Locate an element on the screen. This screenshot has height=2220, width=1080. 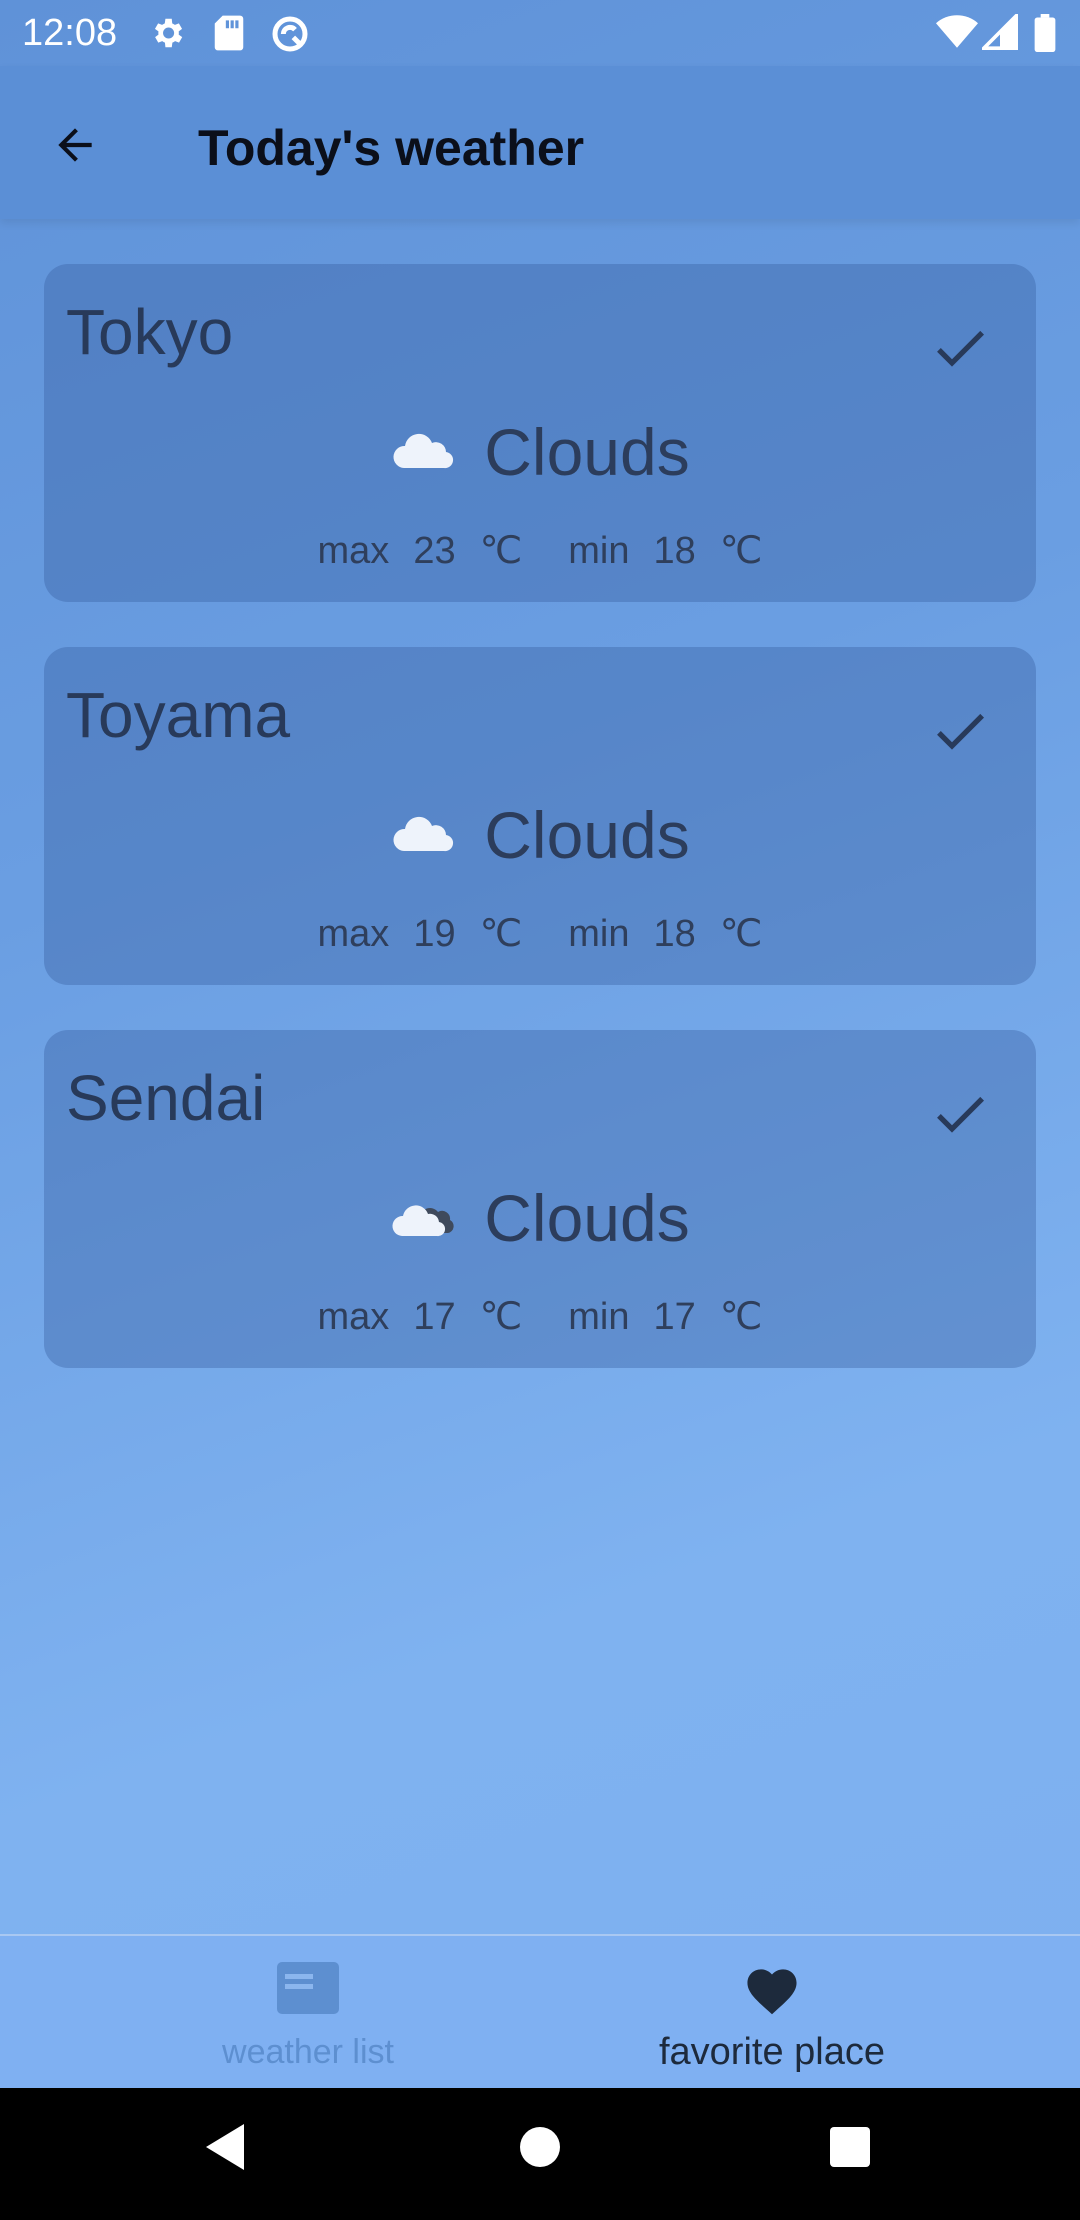
square-recents-icon is located at coordinates (850, 2147).